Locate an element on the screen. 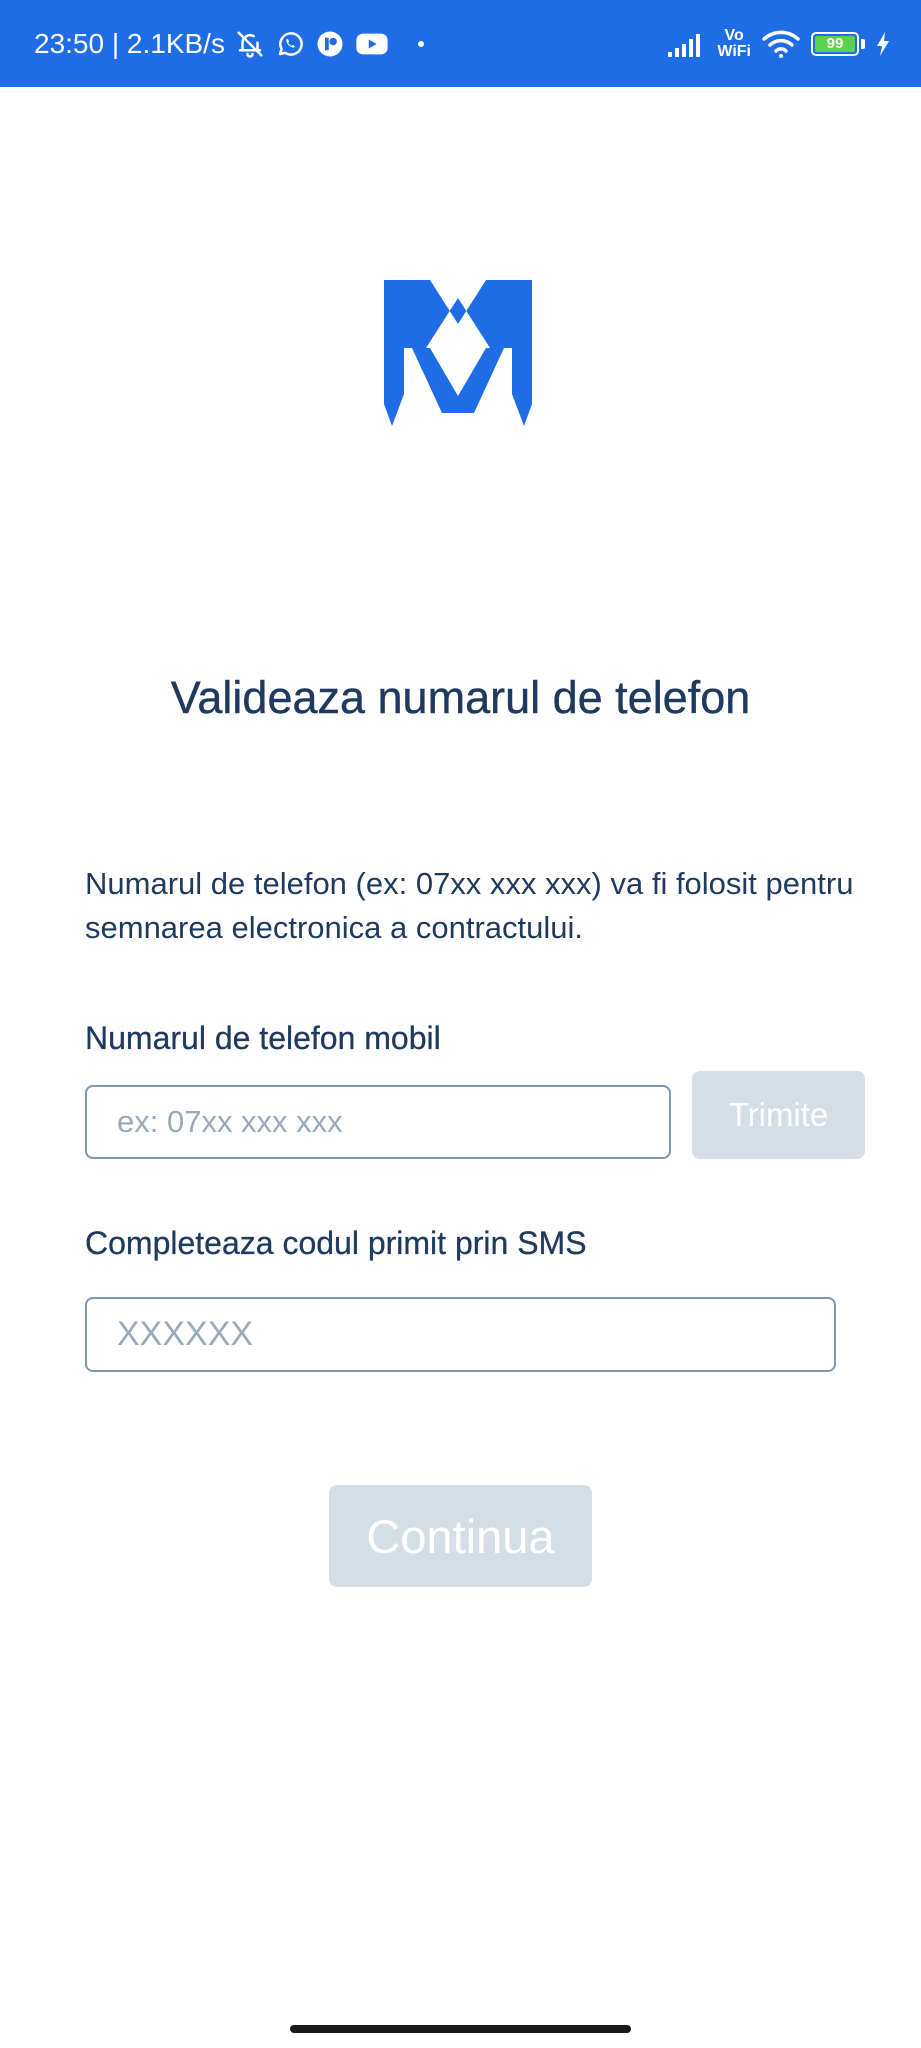  battery-level: 99 is located at coordinates (835, 43).